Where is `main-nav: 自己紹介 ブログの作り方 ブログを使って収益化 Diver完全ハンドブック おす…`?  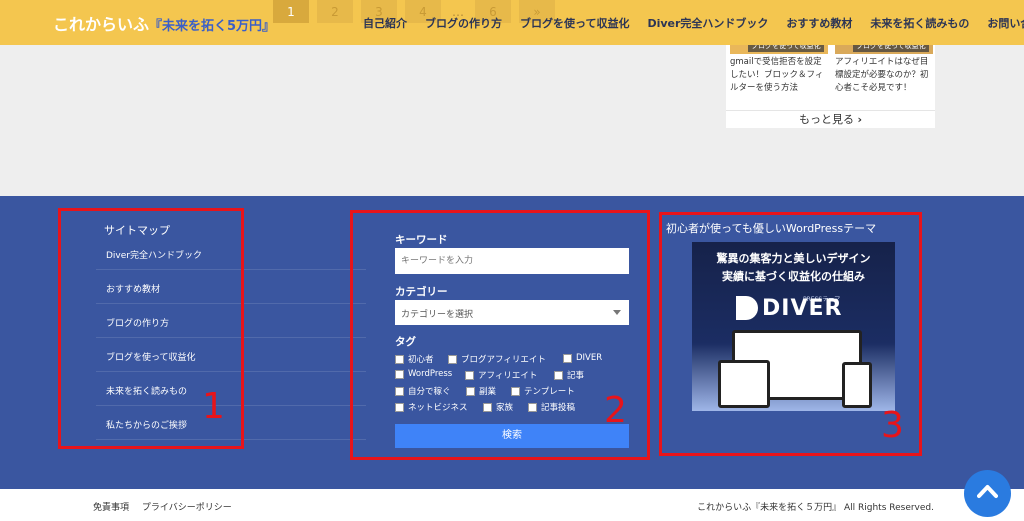 main-nav: 自己紹介 ブログの作り方 ブログを使って収益化 Diver完全ハンドブック おす… is located at coordinates (693, 23).